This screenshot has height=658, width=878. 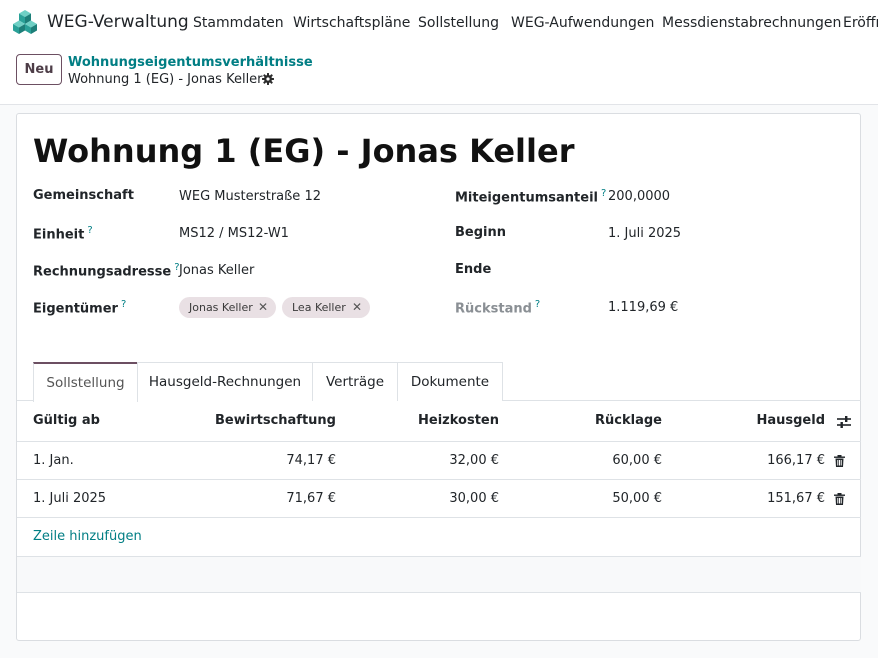 What do you see at coordinates (250, 196) in the screenshot?
I see `value-gemeinschaft: WEG Musterstraße 12` at bounding box center [250, 196].